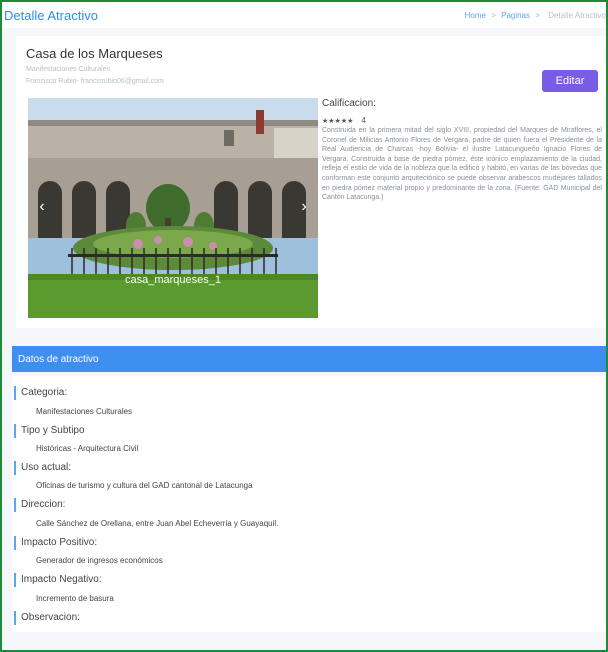 This screenshot has width=608, height=652. What do you see at coordinates (47, 618) in the screenshot?
I see `field-label-observacion: Observacion:` at bounding box center [47, 618].